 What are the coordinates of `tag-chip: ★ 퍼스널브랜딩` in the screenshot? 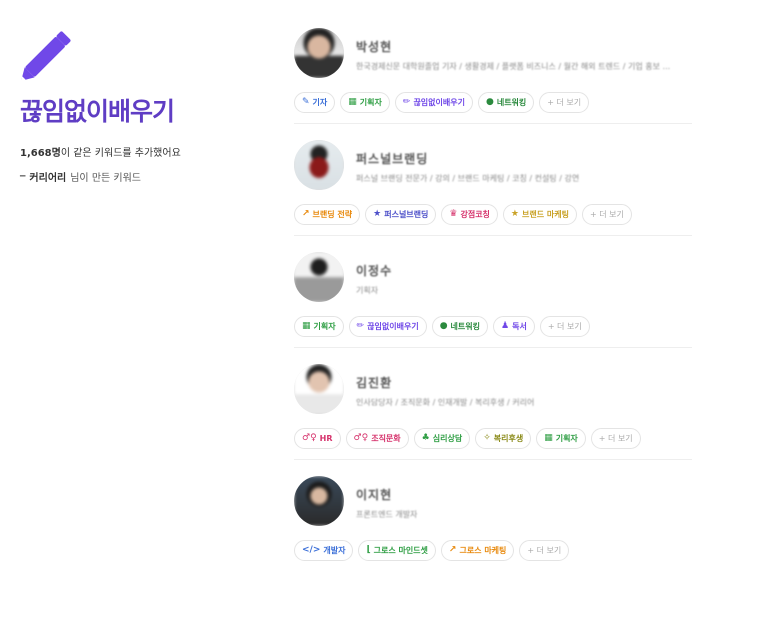 It's located at (401, 214).